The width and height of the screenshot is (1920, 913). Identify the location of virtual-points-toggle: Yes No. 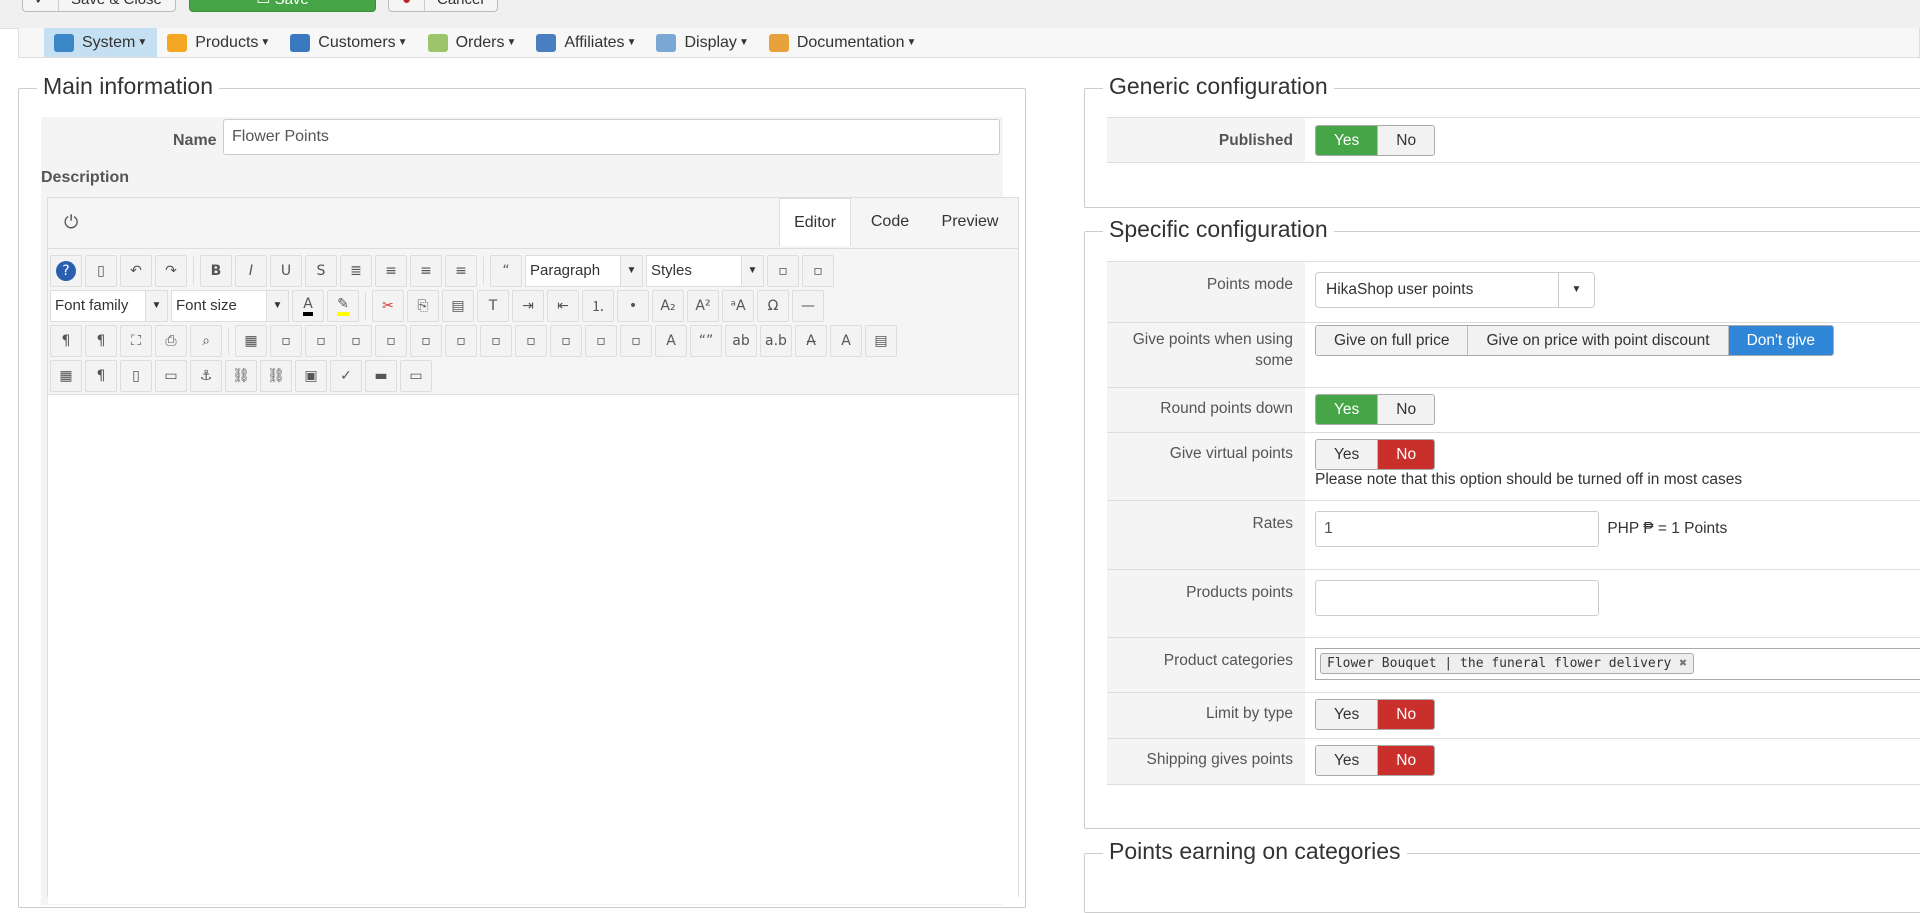
(1375, 454).